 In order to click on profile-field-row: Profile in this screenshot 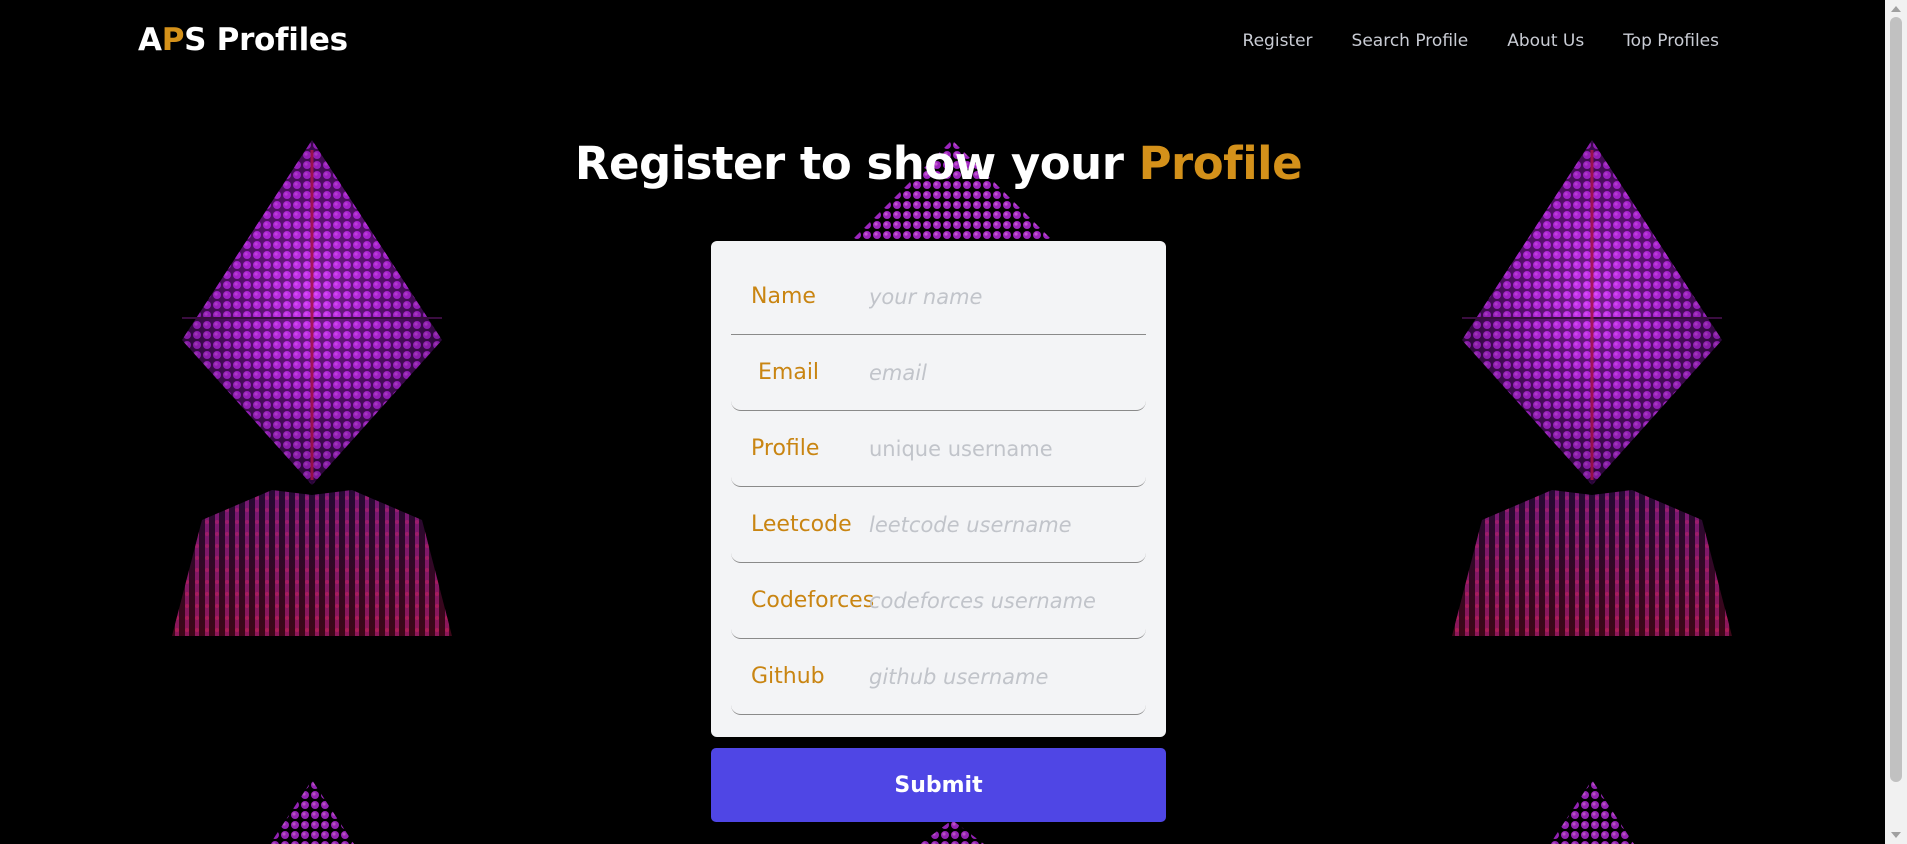, I will do `click(938, 450)`.